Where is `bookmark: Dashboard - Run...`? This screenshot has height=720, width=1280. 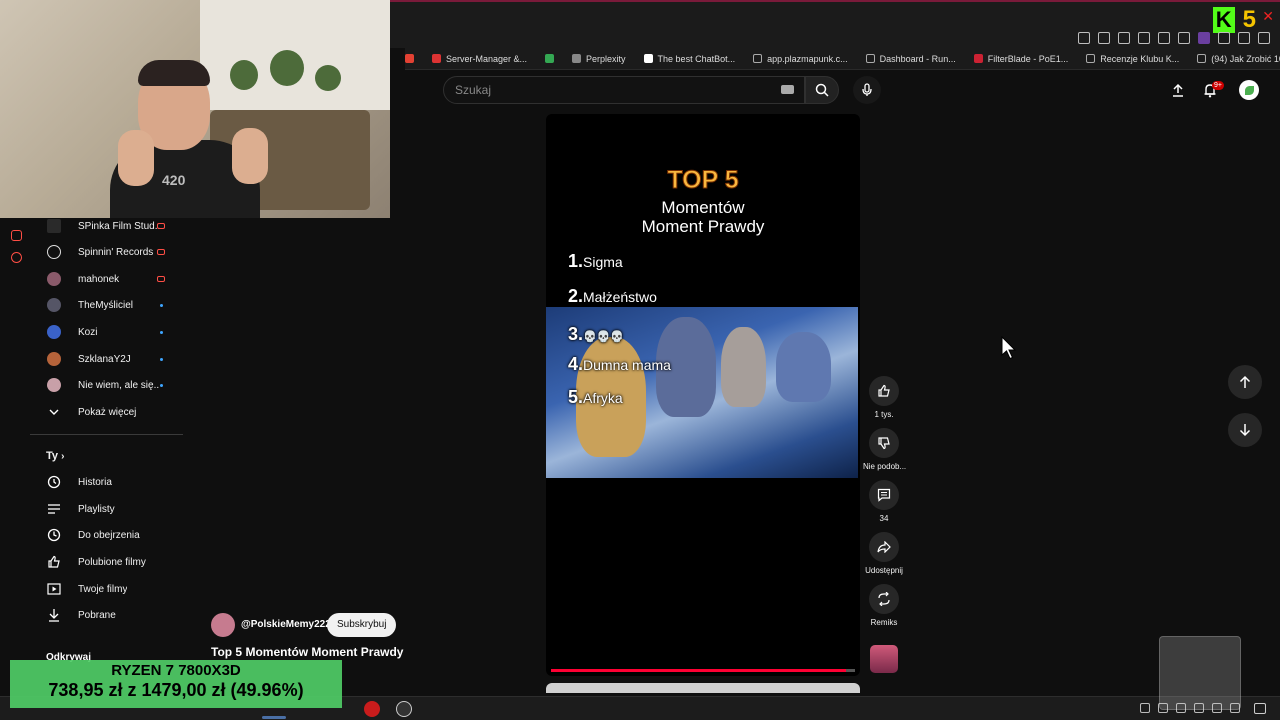 bookmark: Dashboard - Run... is located at coordinates (910, 59).